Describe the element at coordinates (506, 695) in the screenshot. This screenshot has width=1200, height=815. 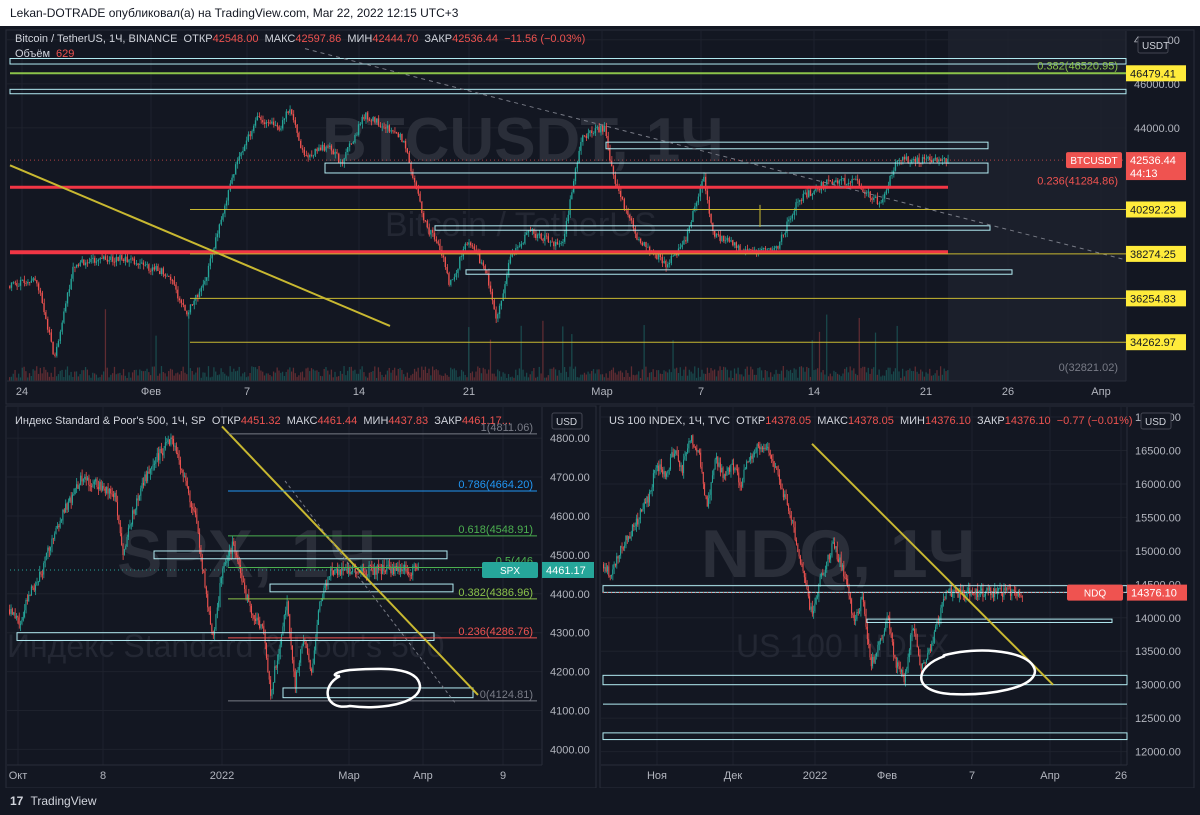
I see `fib-label: 0(4124.81)` at that location.